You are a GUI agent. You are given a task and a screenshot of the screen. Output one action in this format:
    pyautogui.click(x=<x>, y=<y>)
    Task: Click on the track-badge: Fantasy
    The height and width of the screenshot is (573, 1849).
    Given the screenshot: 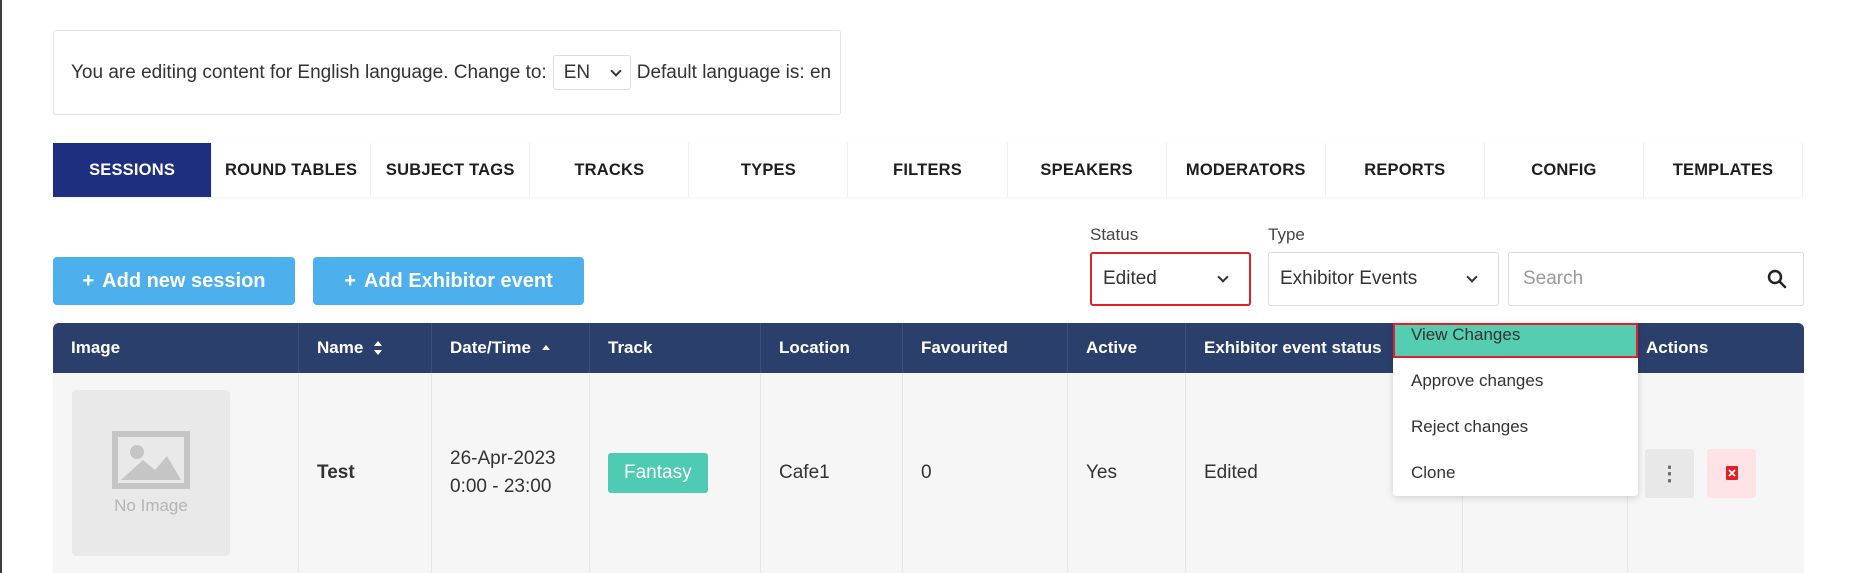 What is the action you would take?
    pyautogui.click(x=658, y=473)
    